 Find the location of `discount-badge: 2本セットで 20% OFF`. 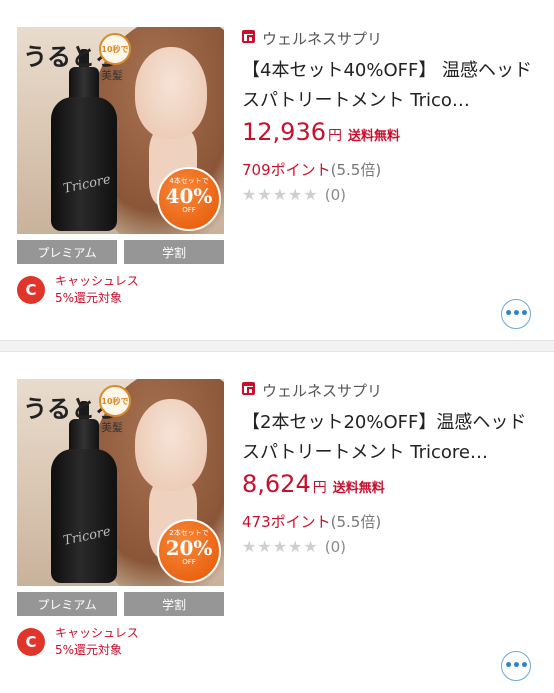

discount-badge: 2本セットで 20% OFF is located at coordinates (189, 551).